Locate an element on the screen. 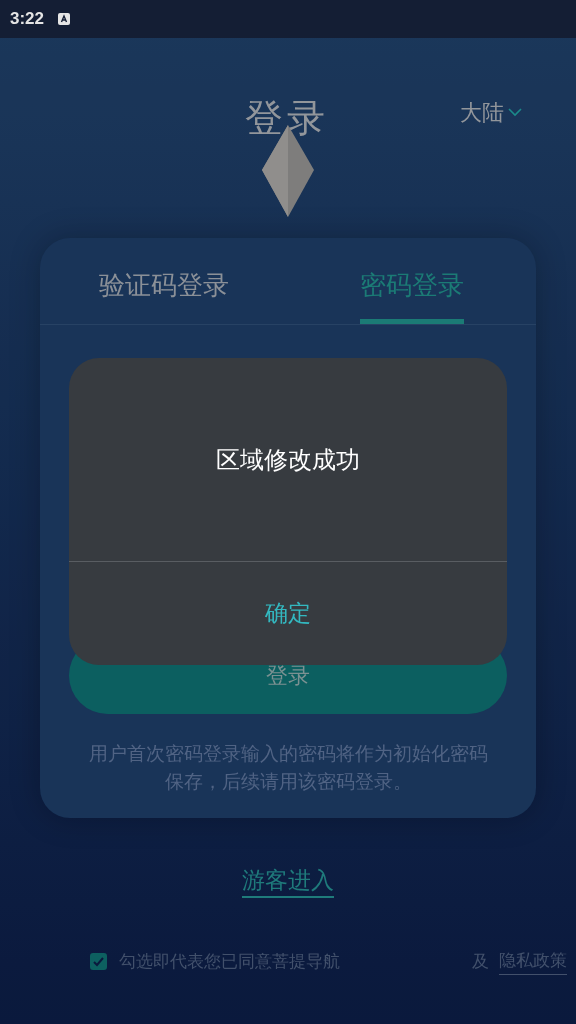 Image resolution: width=576 pixels, height=1024 pixels. dialog-message: 区域修改成功 is located at coordinates (288, 459).